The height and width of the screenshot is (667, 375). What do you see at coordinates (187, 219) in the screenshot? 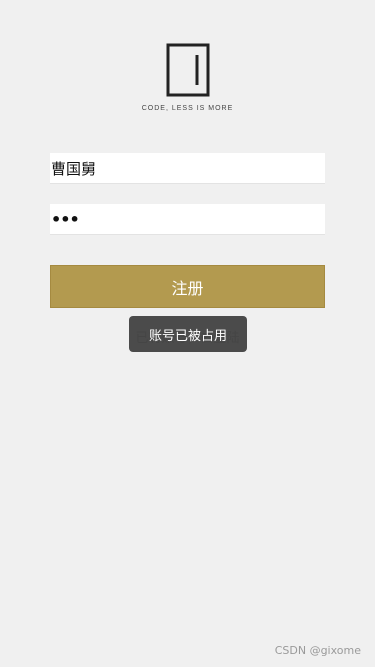
I see `password-input: •••` at bounding box center [187, 219].